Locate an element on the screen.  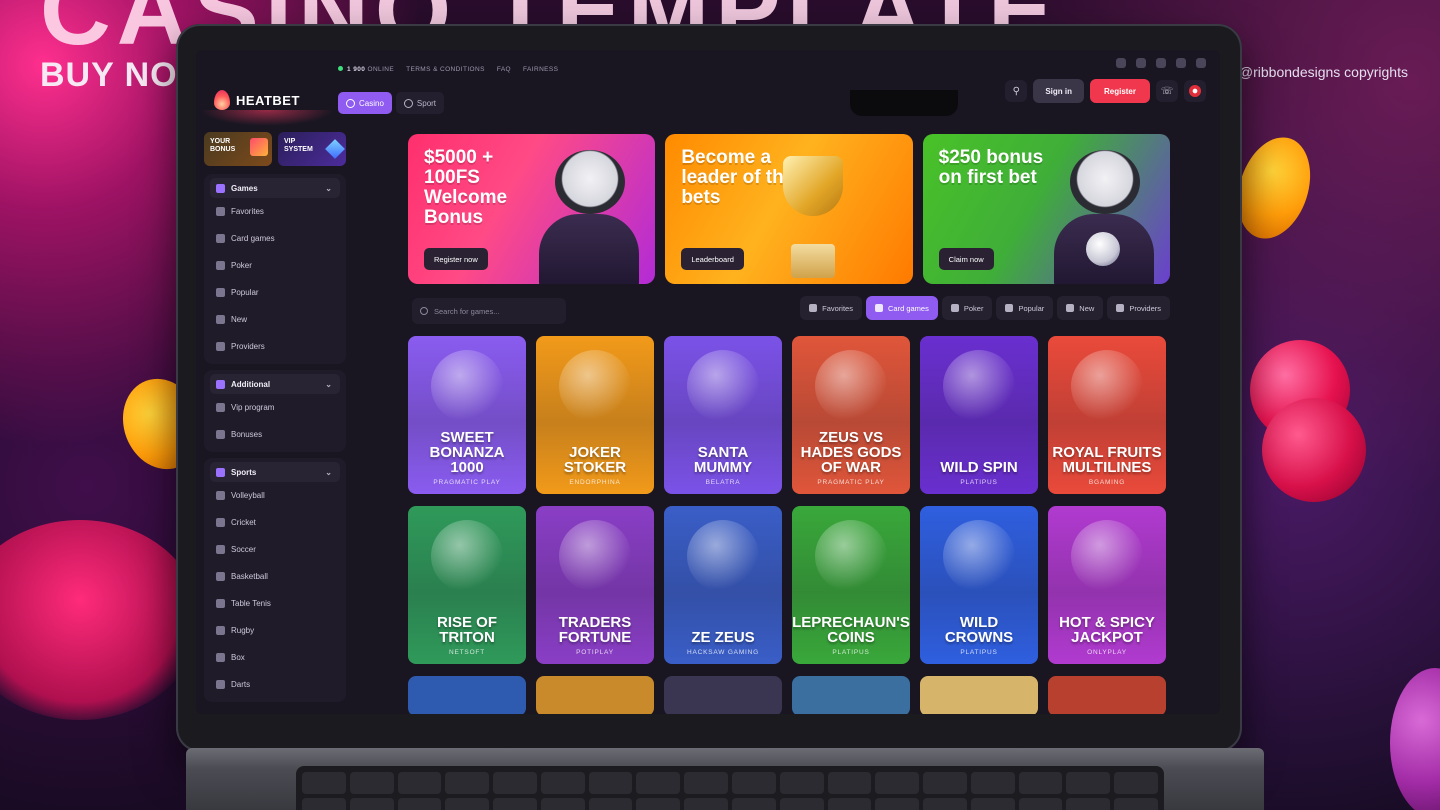
banner-welcome-bonus: $5000 + 100FS Welcome Bonus Register now is located at coordinates (532, 209).